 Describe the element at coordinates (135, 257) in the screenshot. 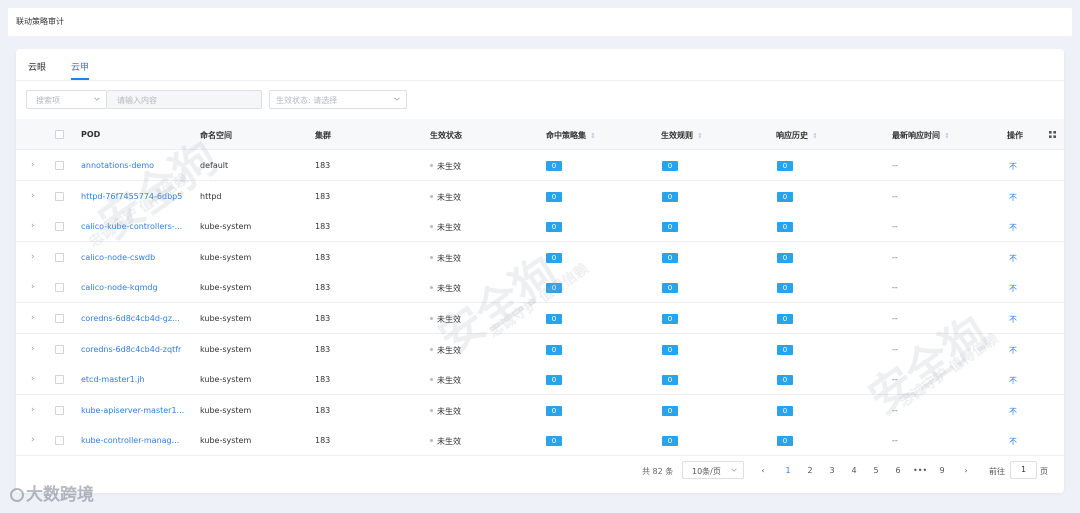

I see `pod-name-link: calico-node-cswdb` at that location.